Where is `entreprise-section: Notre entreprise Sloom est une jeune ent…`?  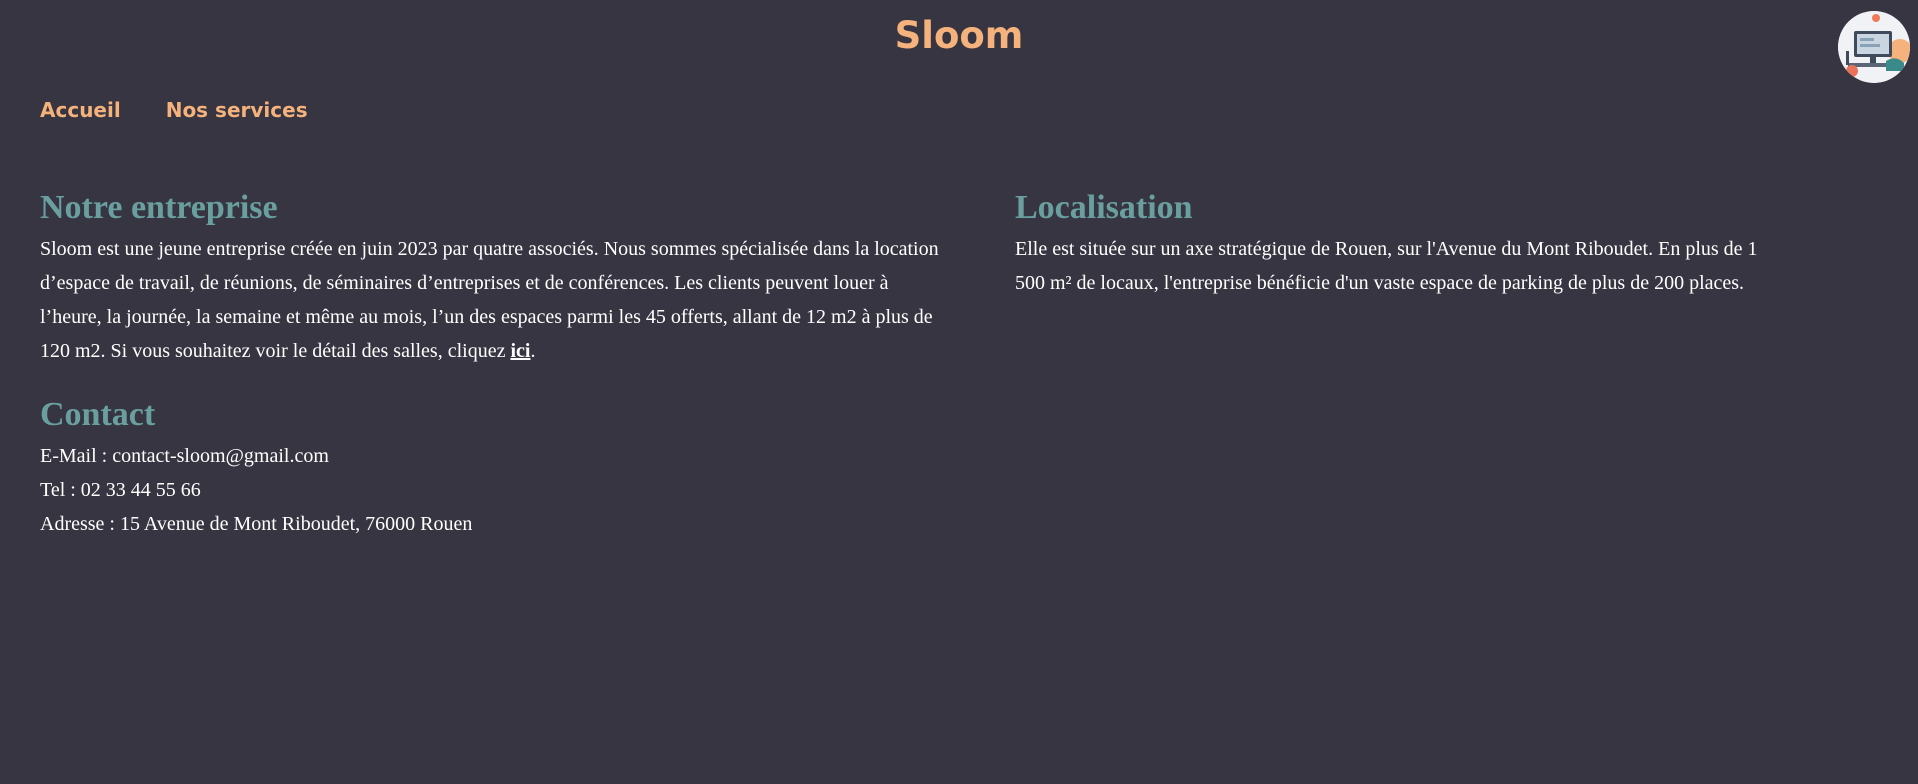
entreprise-section: Notre entreprise Sloom est une jeune ent… is located at coordinates (490, 277).